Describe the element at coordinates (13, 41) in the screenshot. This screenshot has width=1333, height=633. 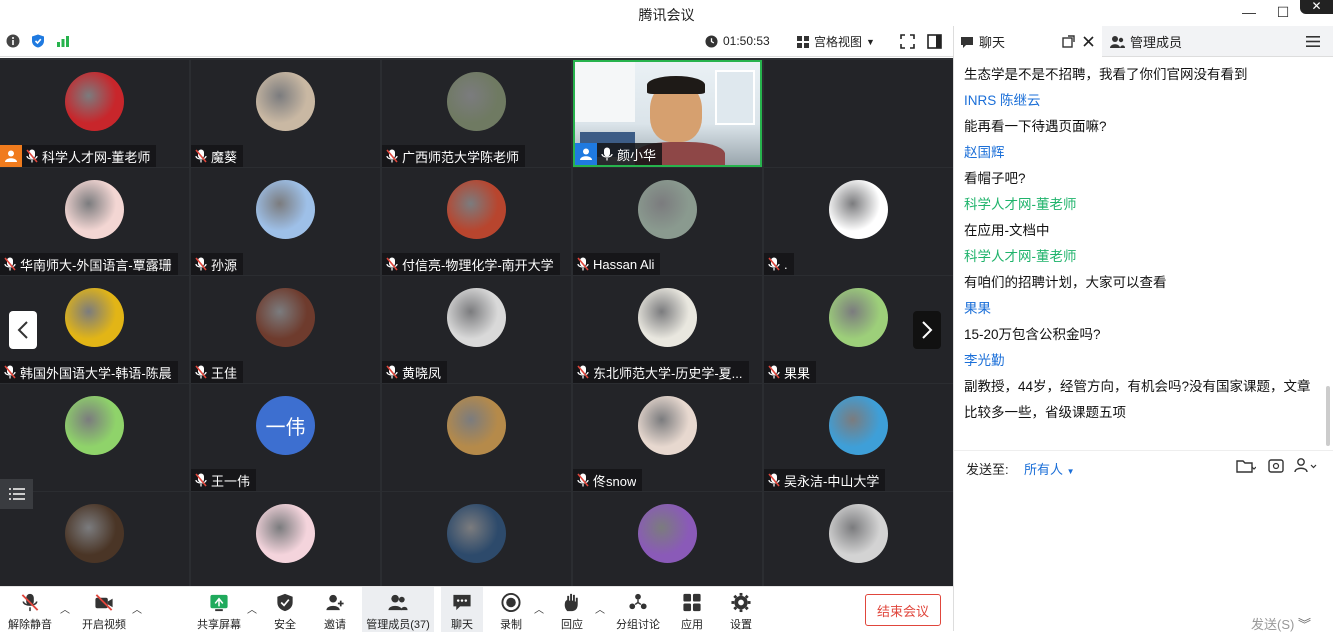
I see `info-icon` at that location.